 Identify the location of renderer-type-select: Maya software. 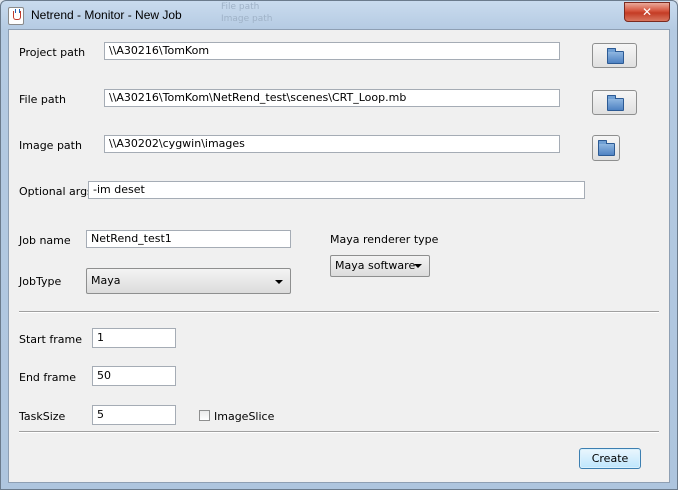
(380, 266).